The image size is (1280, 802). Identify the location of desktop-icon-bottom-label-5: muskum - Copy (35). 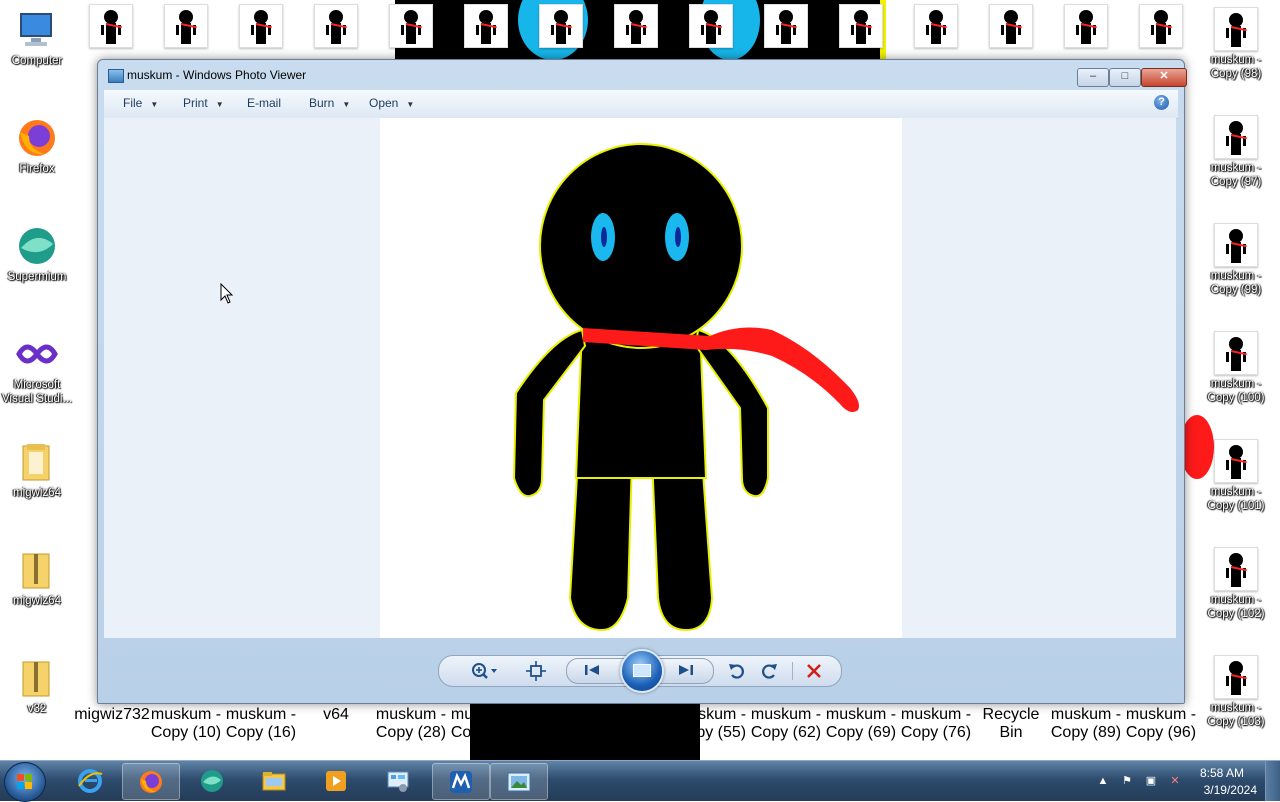
(486, 724).